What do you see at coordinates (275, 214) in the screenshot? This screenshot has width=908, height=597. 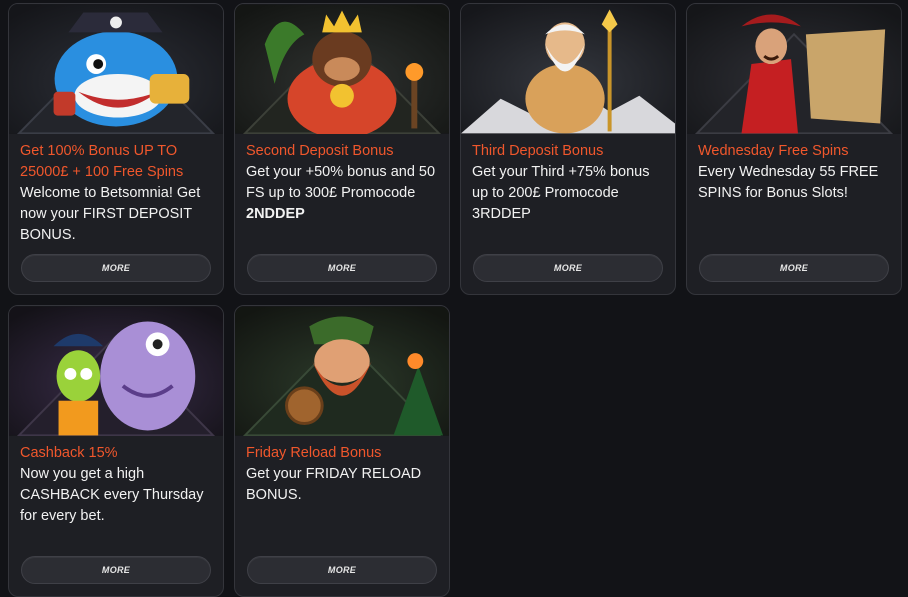 I see `promo-code: 2NDDEP` at bounding box center [275, 214].